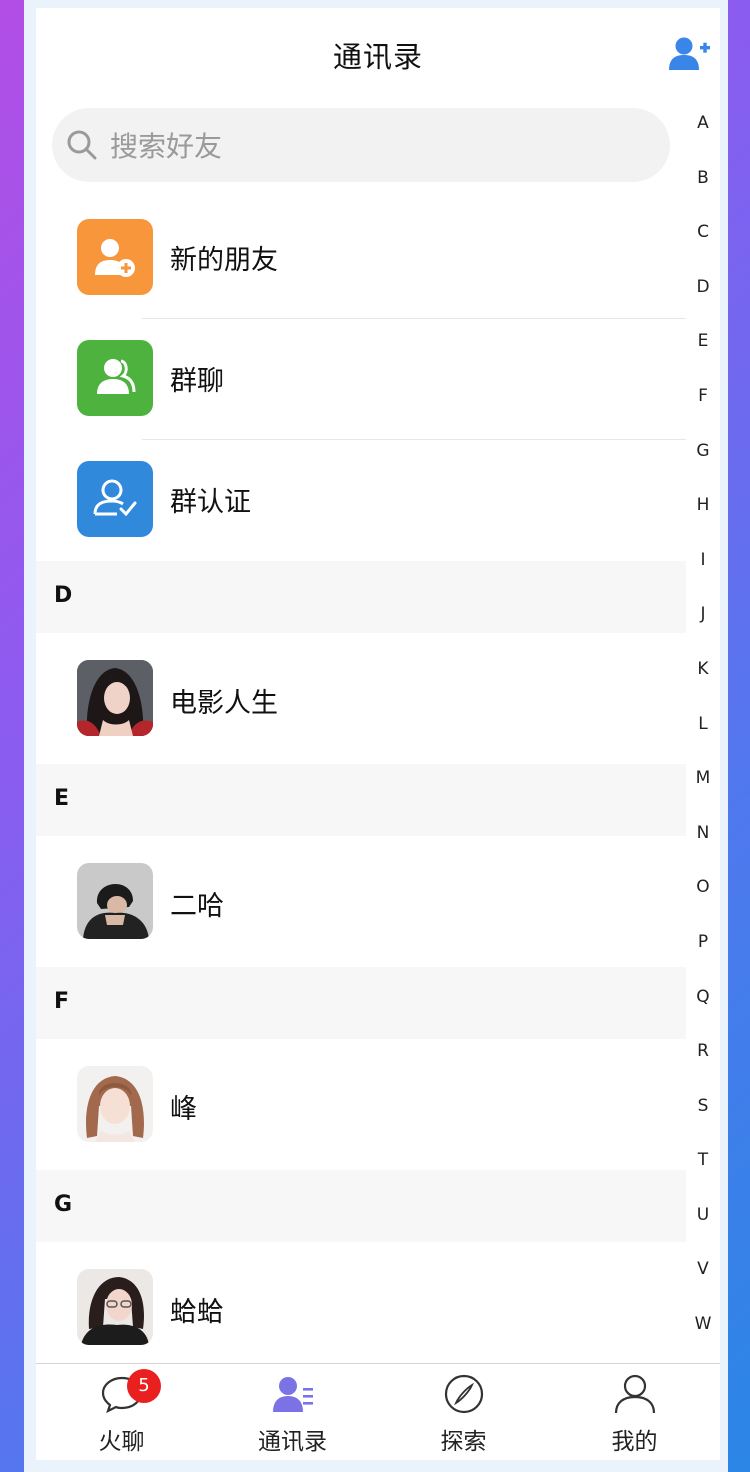 Image resolution: width=750 pixels, height=1472 pixels. What do you see at coordinates (361, 1104) in the screenshot?
I see `contact-row: 峰` at bounding box center [361, 1104].